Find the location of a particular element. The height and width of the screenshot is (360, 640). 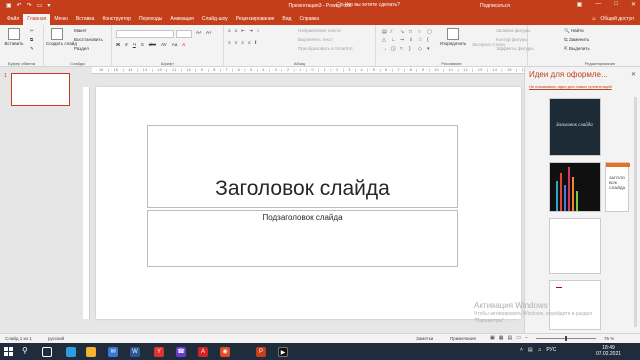

textbox-shape-icon: ▤ is located at coordinates (386, 32).